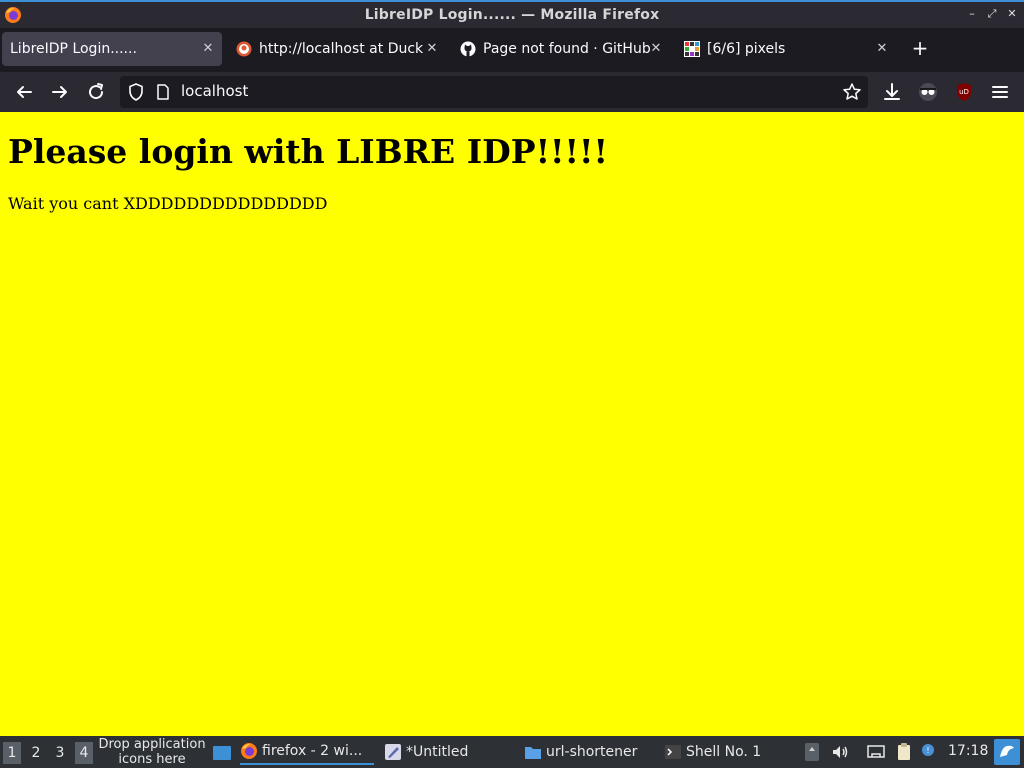 This screenshot has height=768, width=1024. I want to click on task-label: url-shortener, so click(592, 752).